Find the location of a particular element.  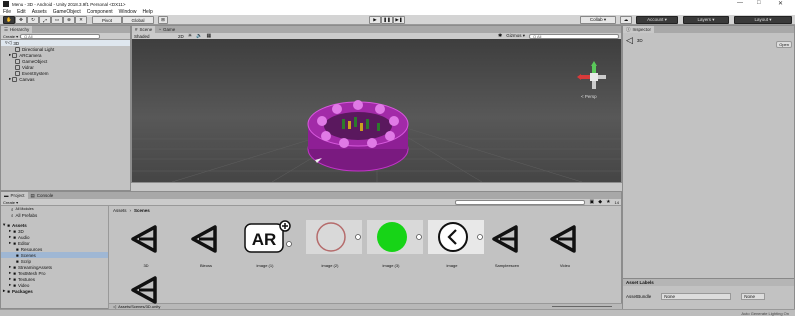

zoom-slider is located at coordinates (582, 306).